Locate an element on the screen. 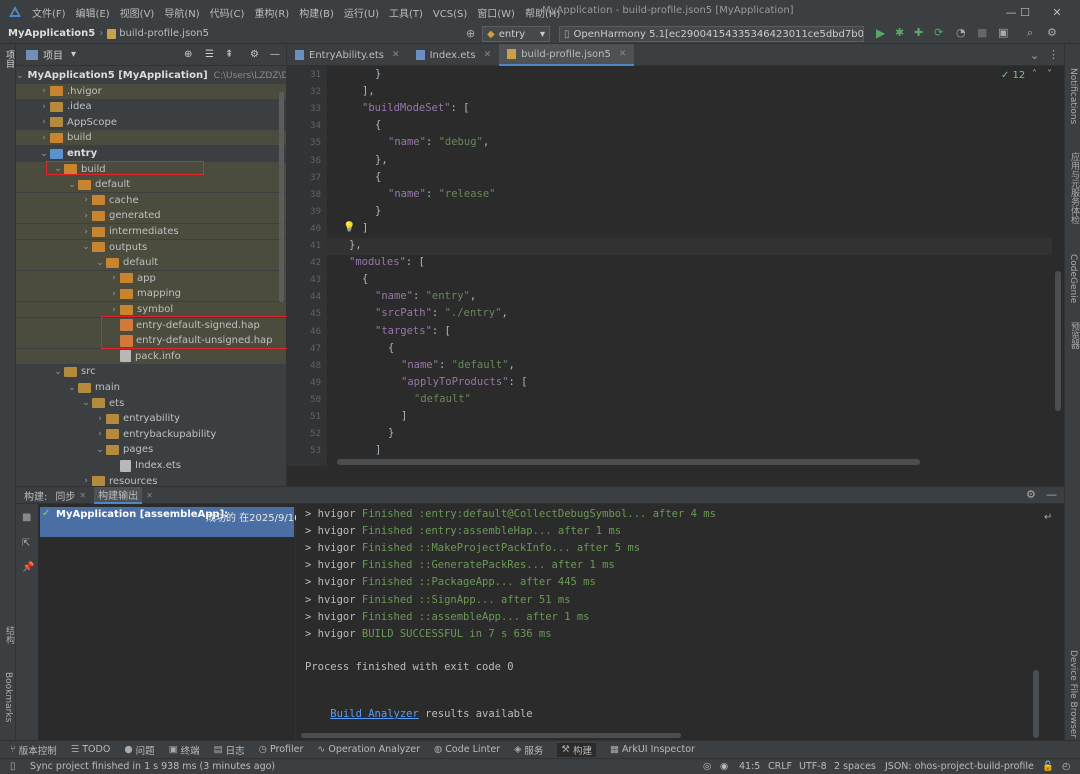  module-dropdown: ◆ entry ▾ is located at coordinates (516, 34).